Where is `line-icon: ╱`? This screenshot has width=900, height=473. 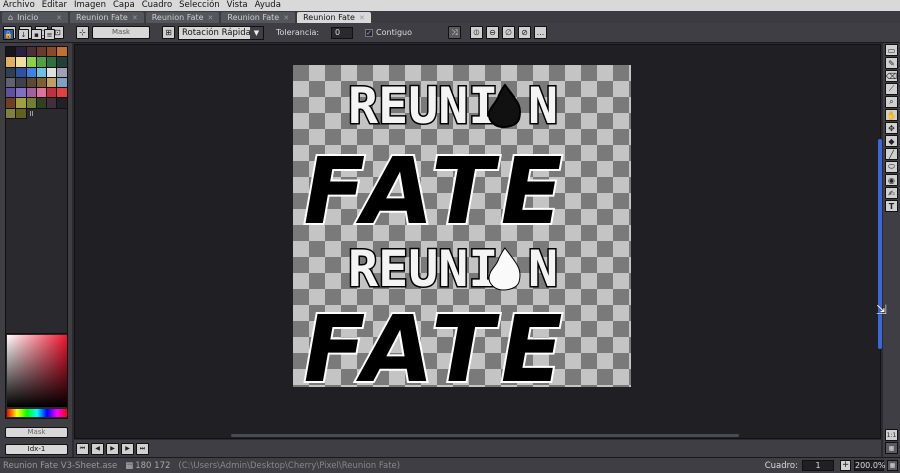 line-icon: ╱ is located at coordinates (891, 154).